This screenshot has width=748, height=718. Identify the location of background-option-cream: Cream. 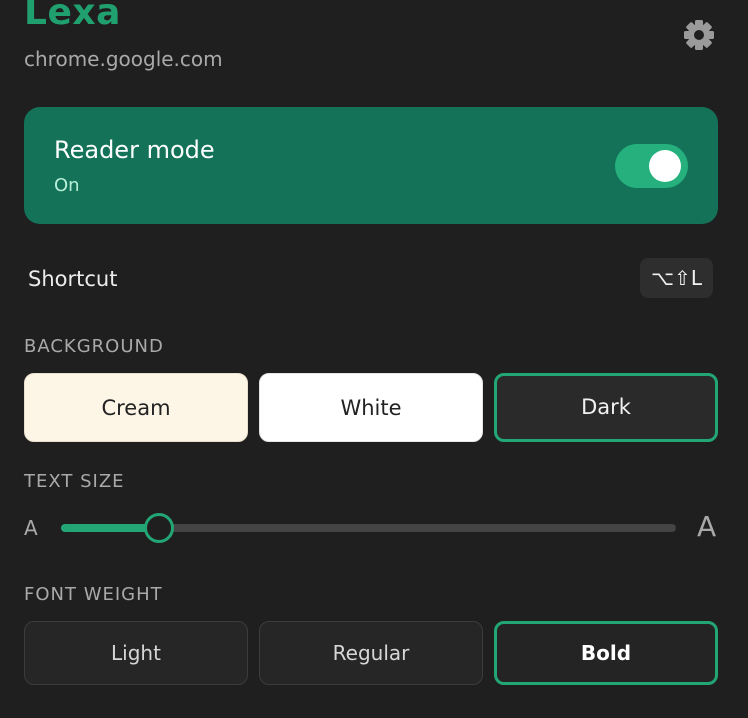
(136, 407).